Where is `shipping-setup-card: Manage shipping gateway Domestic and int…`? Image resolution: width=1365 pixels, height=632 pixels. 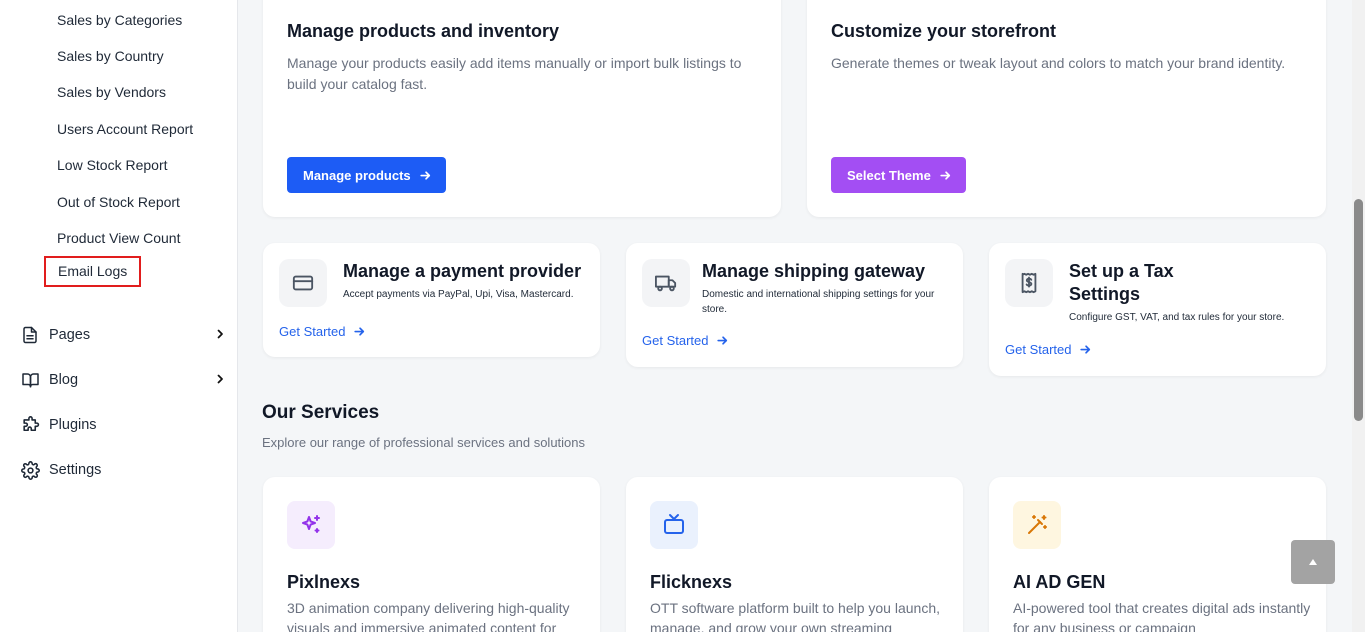 shipping-setup-card: Manage shipping gateway Domestic and int… is located at coordinates (794, 305).